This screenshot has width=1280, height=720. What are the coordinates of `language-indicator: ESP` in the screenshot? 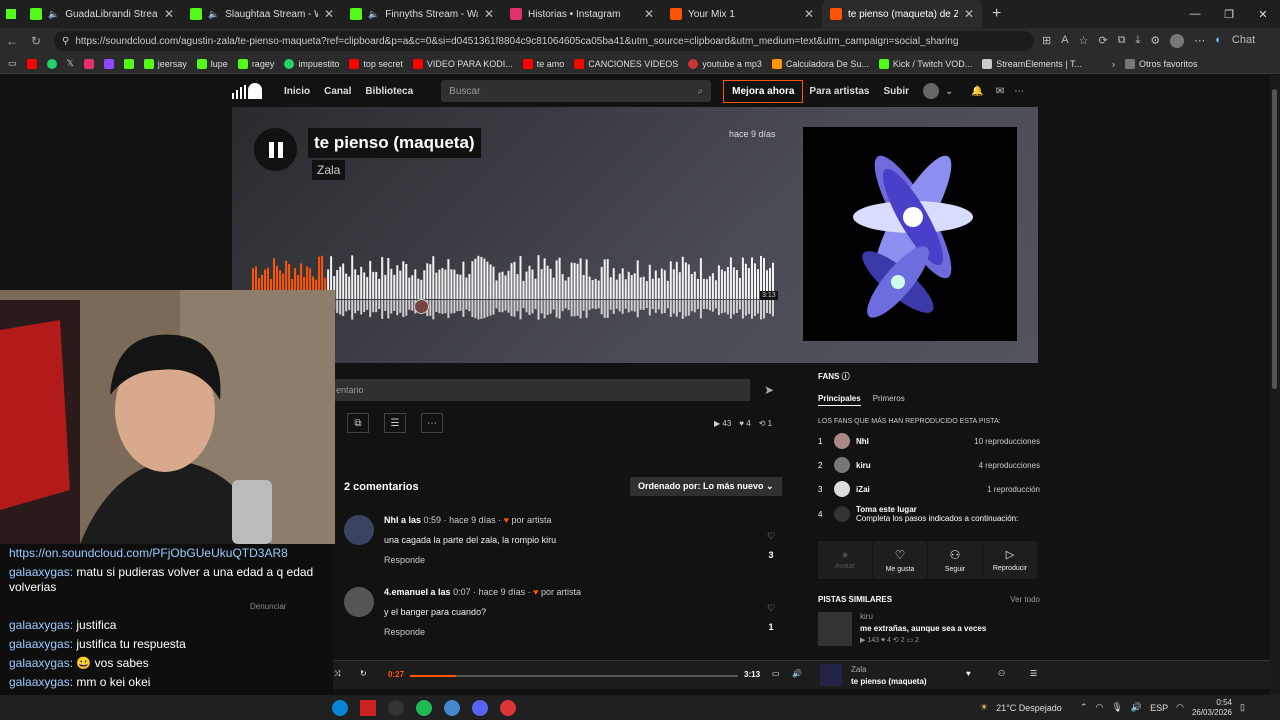 It's located at (1159, 708).